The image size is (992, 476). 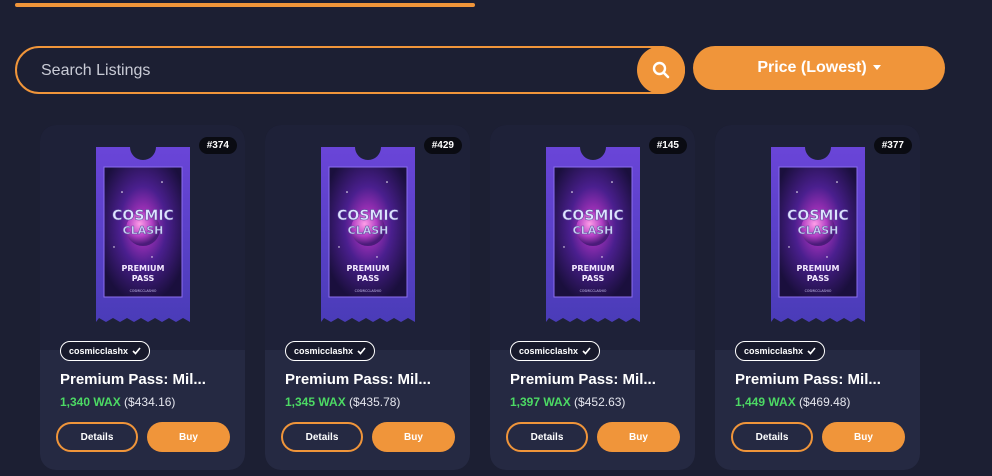 I want to click on mint-number-badge: #374, so click(x=217, y=145).